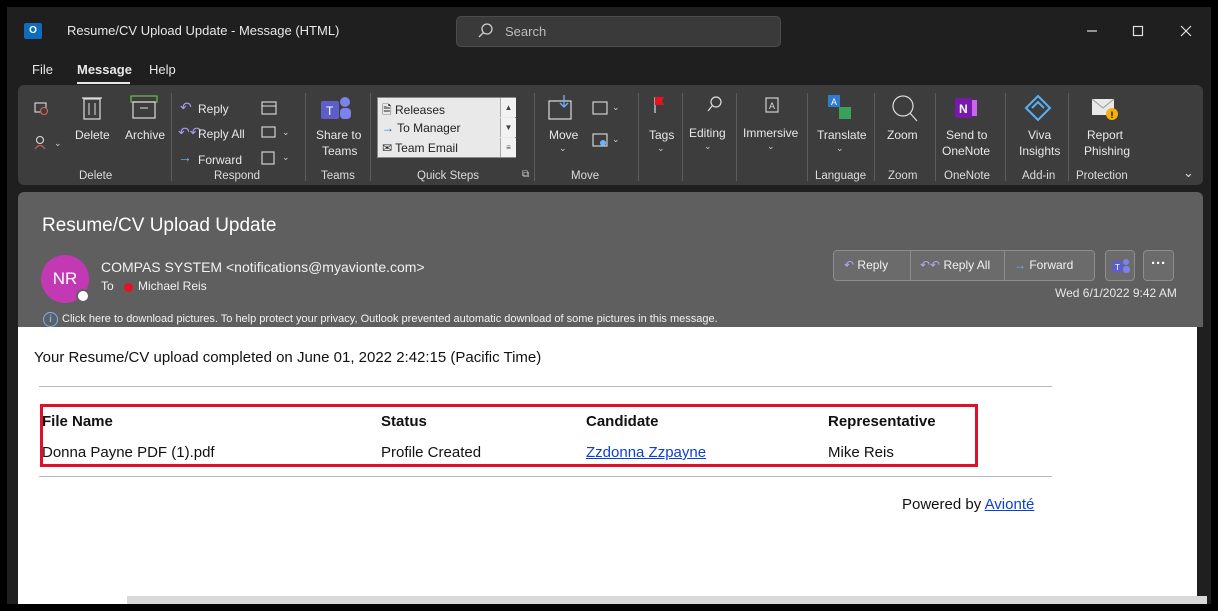 This screenshot has width=1218, height=611. What do you see at coordinates (448, 176) in the screenshot?
I see `group-label-quick-steps: Quick Steps` at bounding box center [448, 176].